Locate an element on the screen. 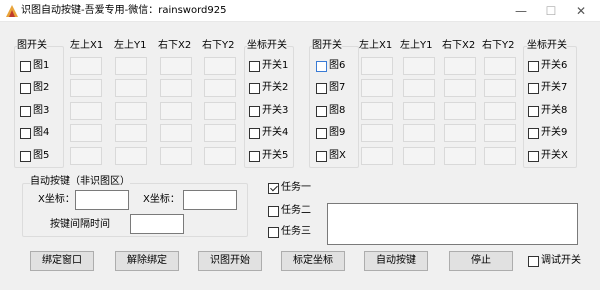 The image size is (600, 290). right-row-2-x2-field is located at coordinates (460, 88).